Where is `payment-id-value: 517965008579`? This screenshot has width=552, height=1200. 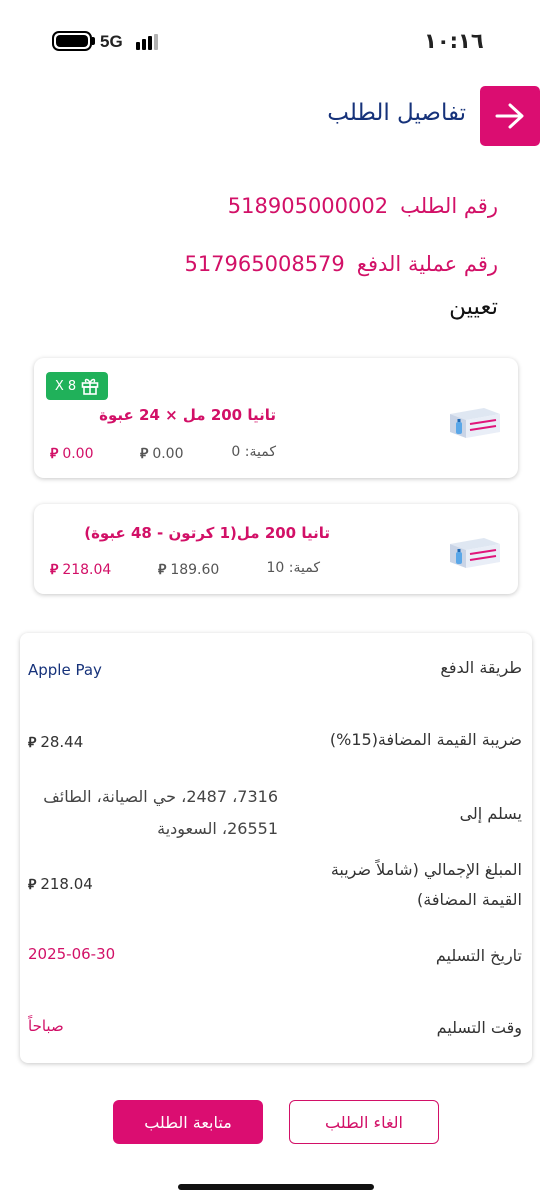
payment-id-value: 517965008579 is located at coordinates (264, 264).